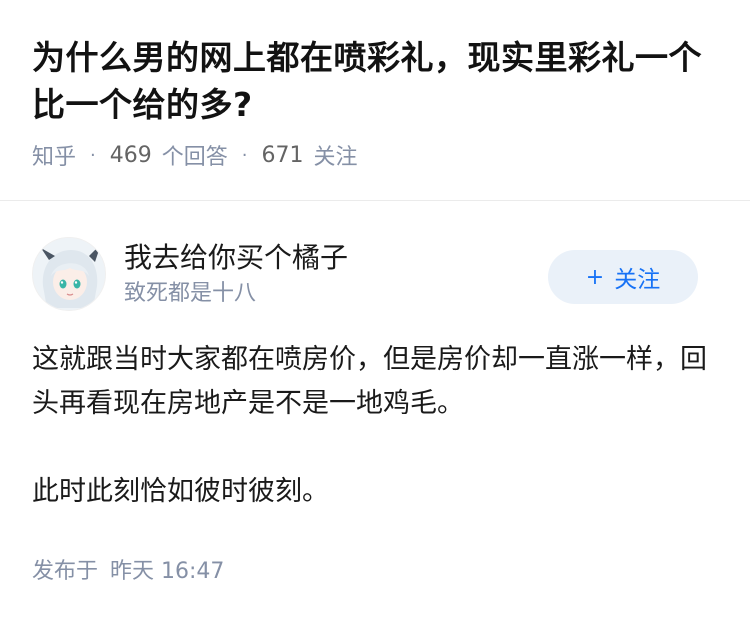 Image resolution: width=750 pixels, height=622 pixels. What do you see at coordinates (336, 258) in the screenshot?
I see `author-name: 我去给你买个橘子` at bounding box center [336, 258].